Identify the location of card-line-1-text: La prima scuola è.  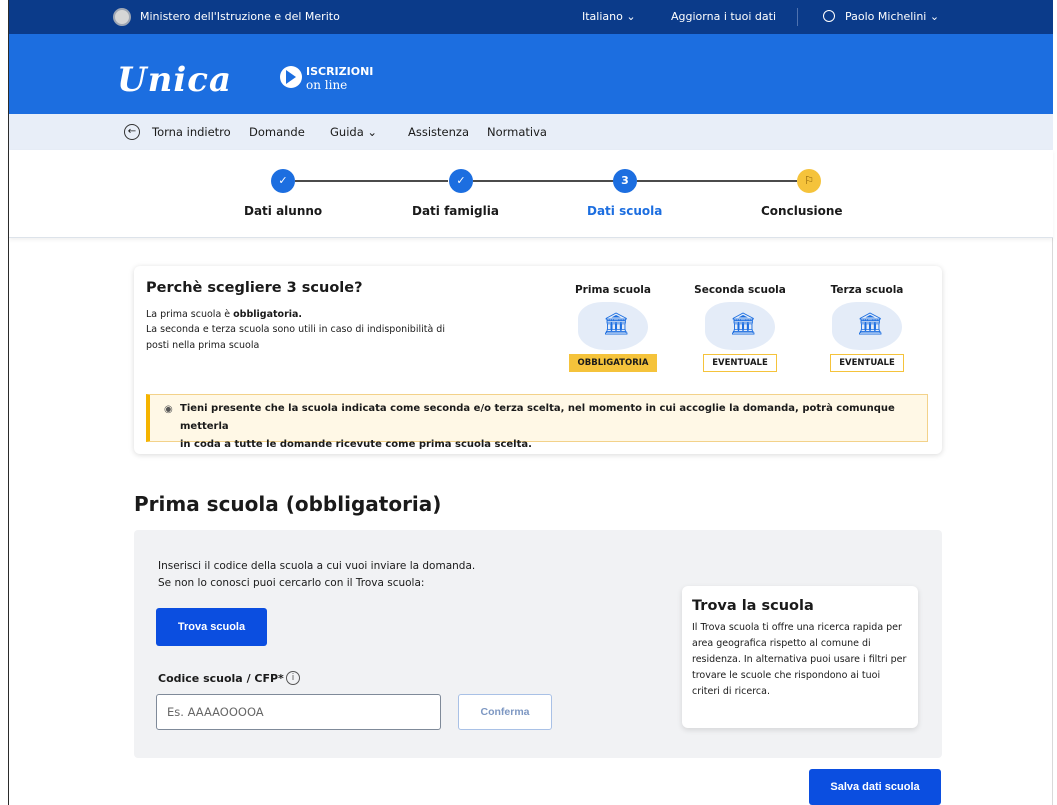
(190, 314).